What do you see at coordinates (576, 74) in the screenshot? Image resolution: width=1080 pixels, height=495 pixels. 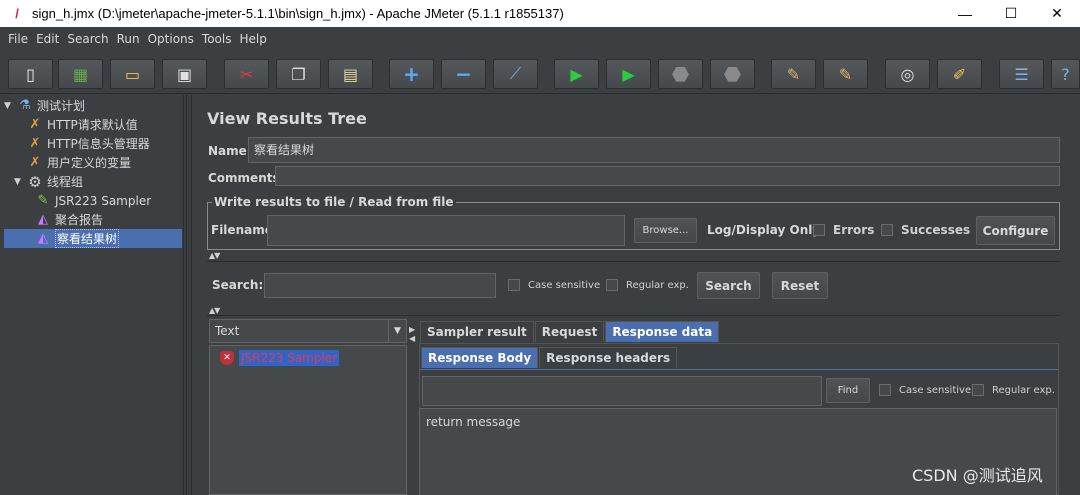 I see `start-button: ▶` at bounding box center [576, 74].